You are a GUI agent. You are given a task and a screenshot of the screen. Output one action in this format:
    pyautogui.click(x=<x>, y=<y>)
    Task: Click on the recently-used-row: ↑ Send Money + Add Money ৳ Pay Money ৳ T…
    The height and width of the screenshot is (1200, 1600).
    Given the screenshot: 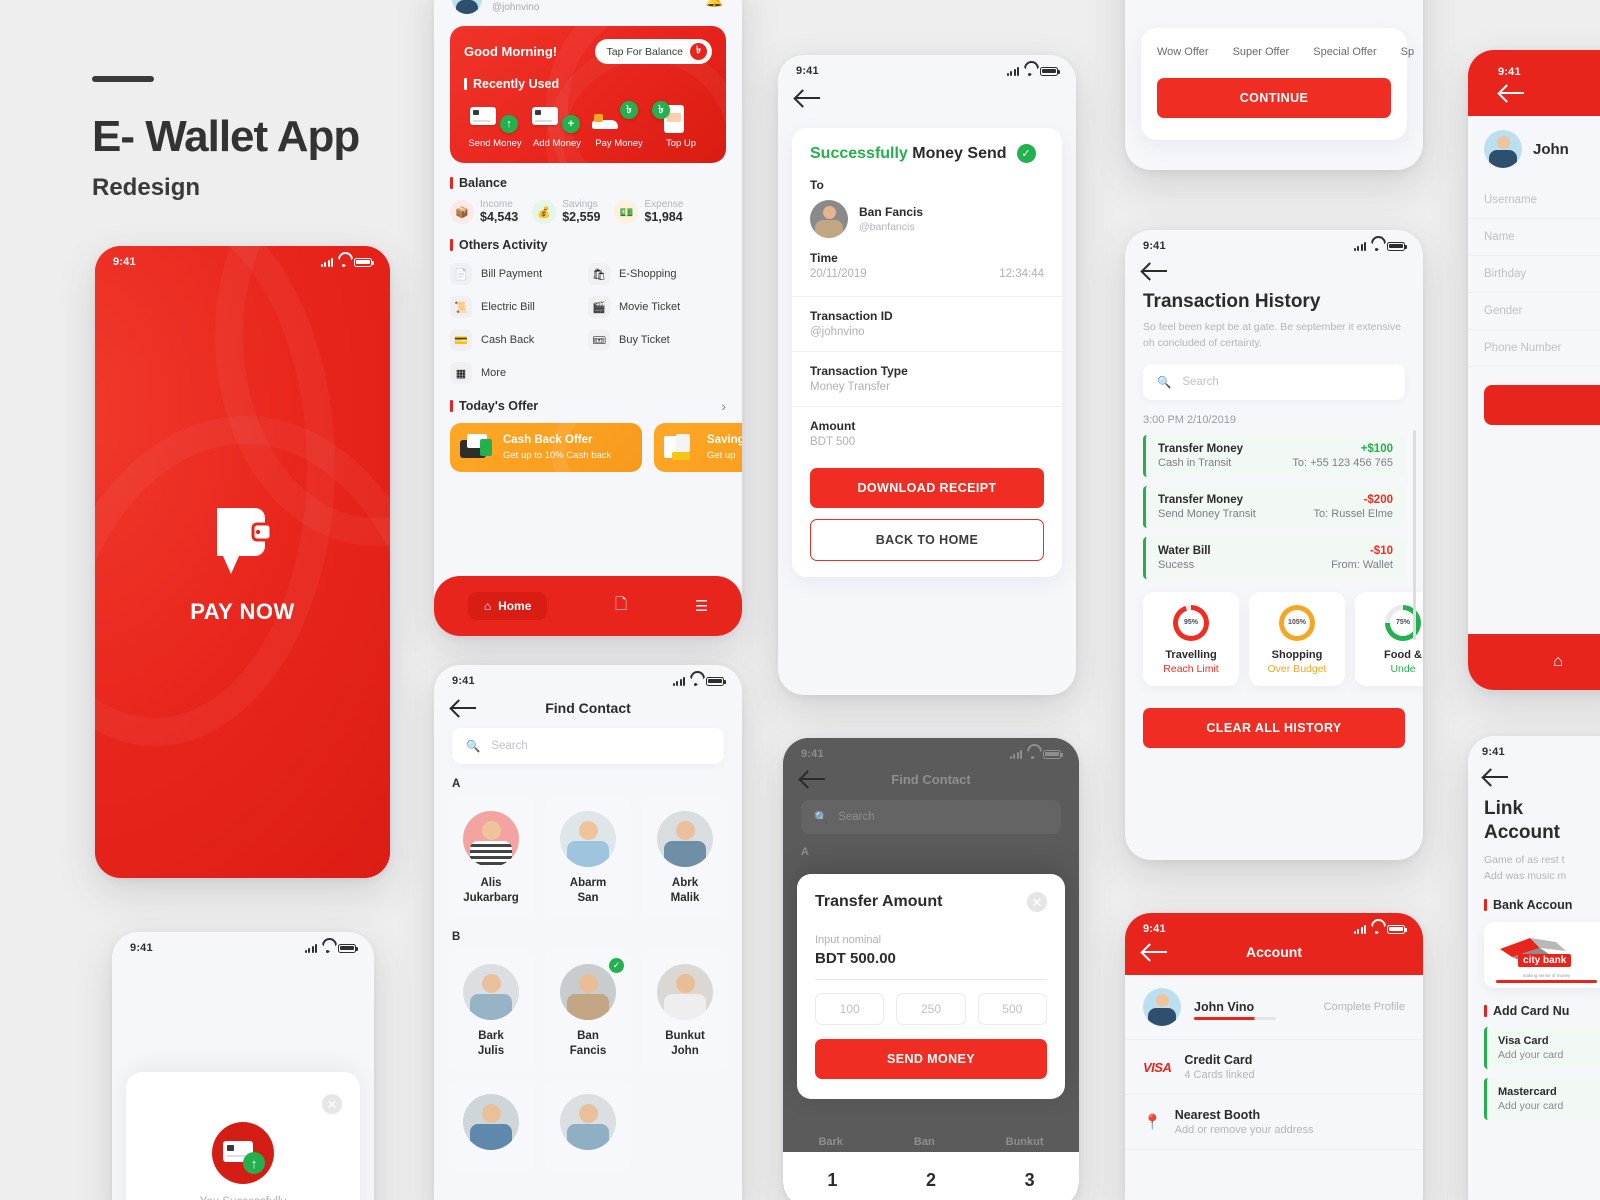 What is the action you would take?
    pyautogui.click(x=588, y=125)
    